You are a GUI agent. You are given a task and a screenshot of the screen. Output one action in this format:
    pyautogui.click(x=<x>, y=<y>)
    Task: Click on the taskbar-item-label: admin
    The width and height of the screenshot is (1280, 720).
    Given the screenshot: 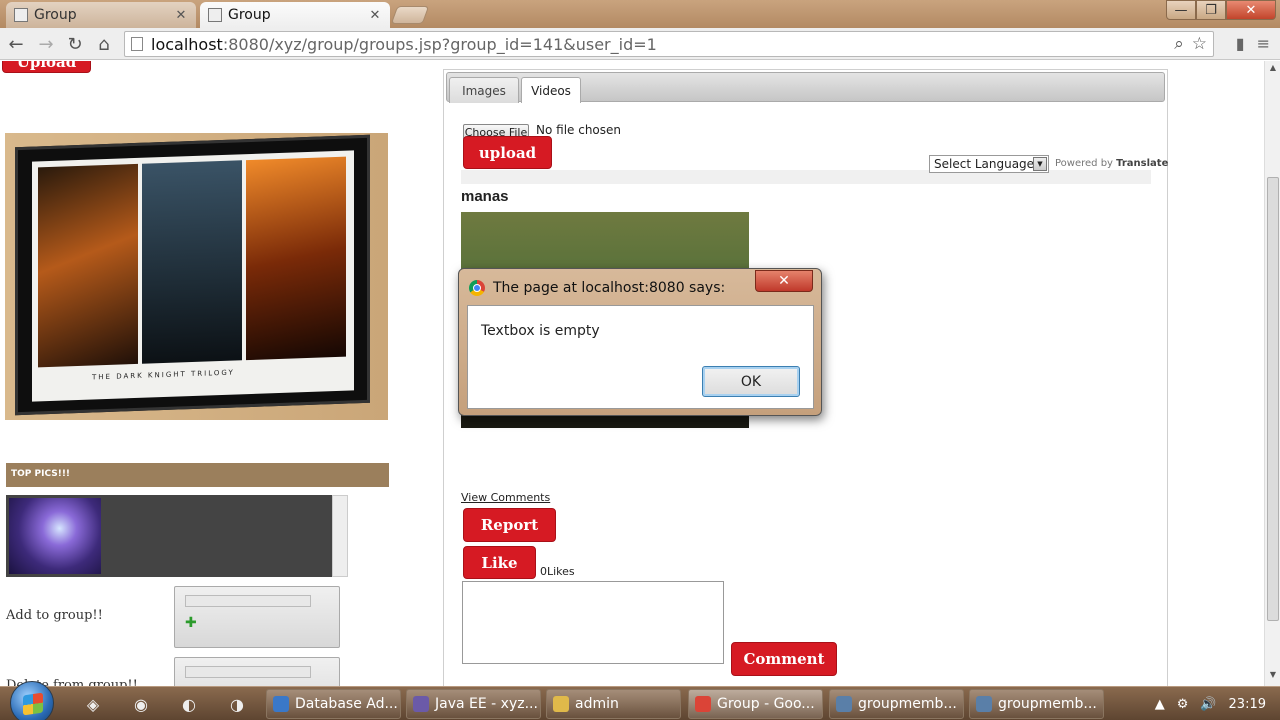 What is the action you would take?
    pyautogui.click(x=597, y=704)
    